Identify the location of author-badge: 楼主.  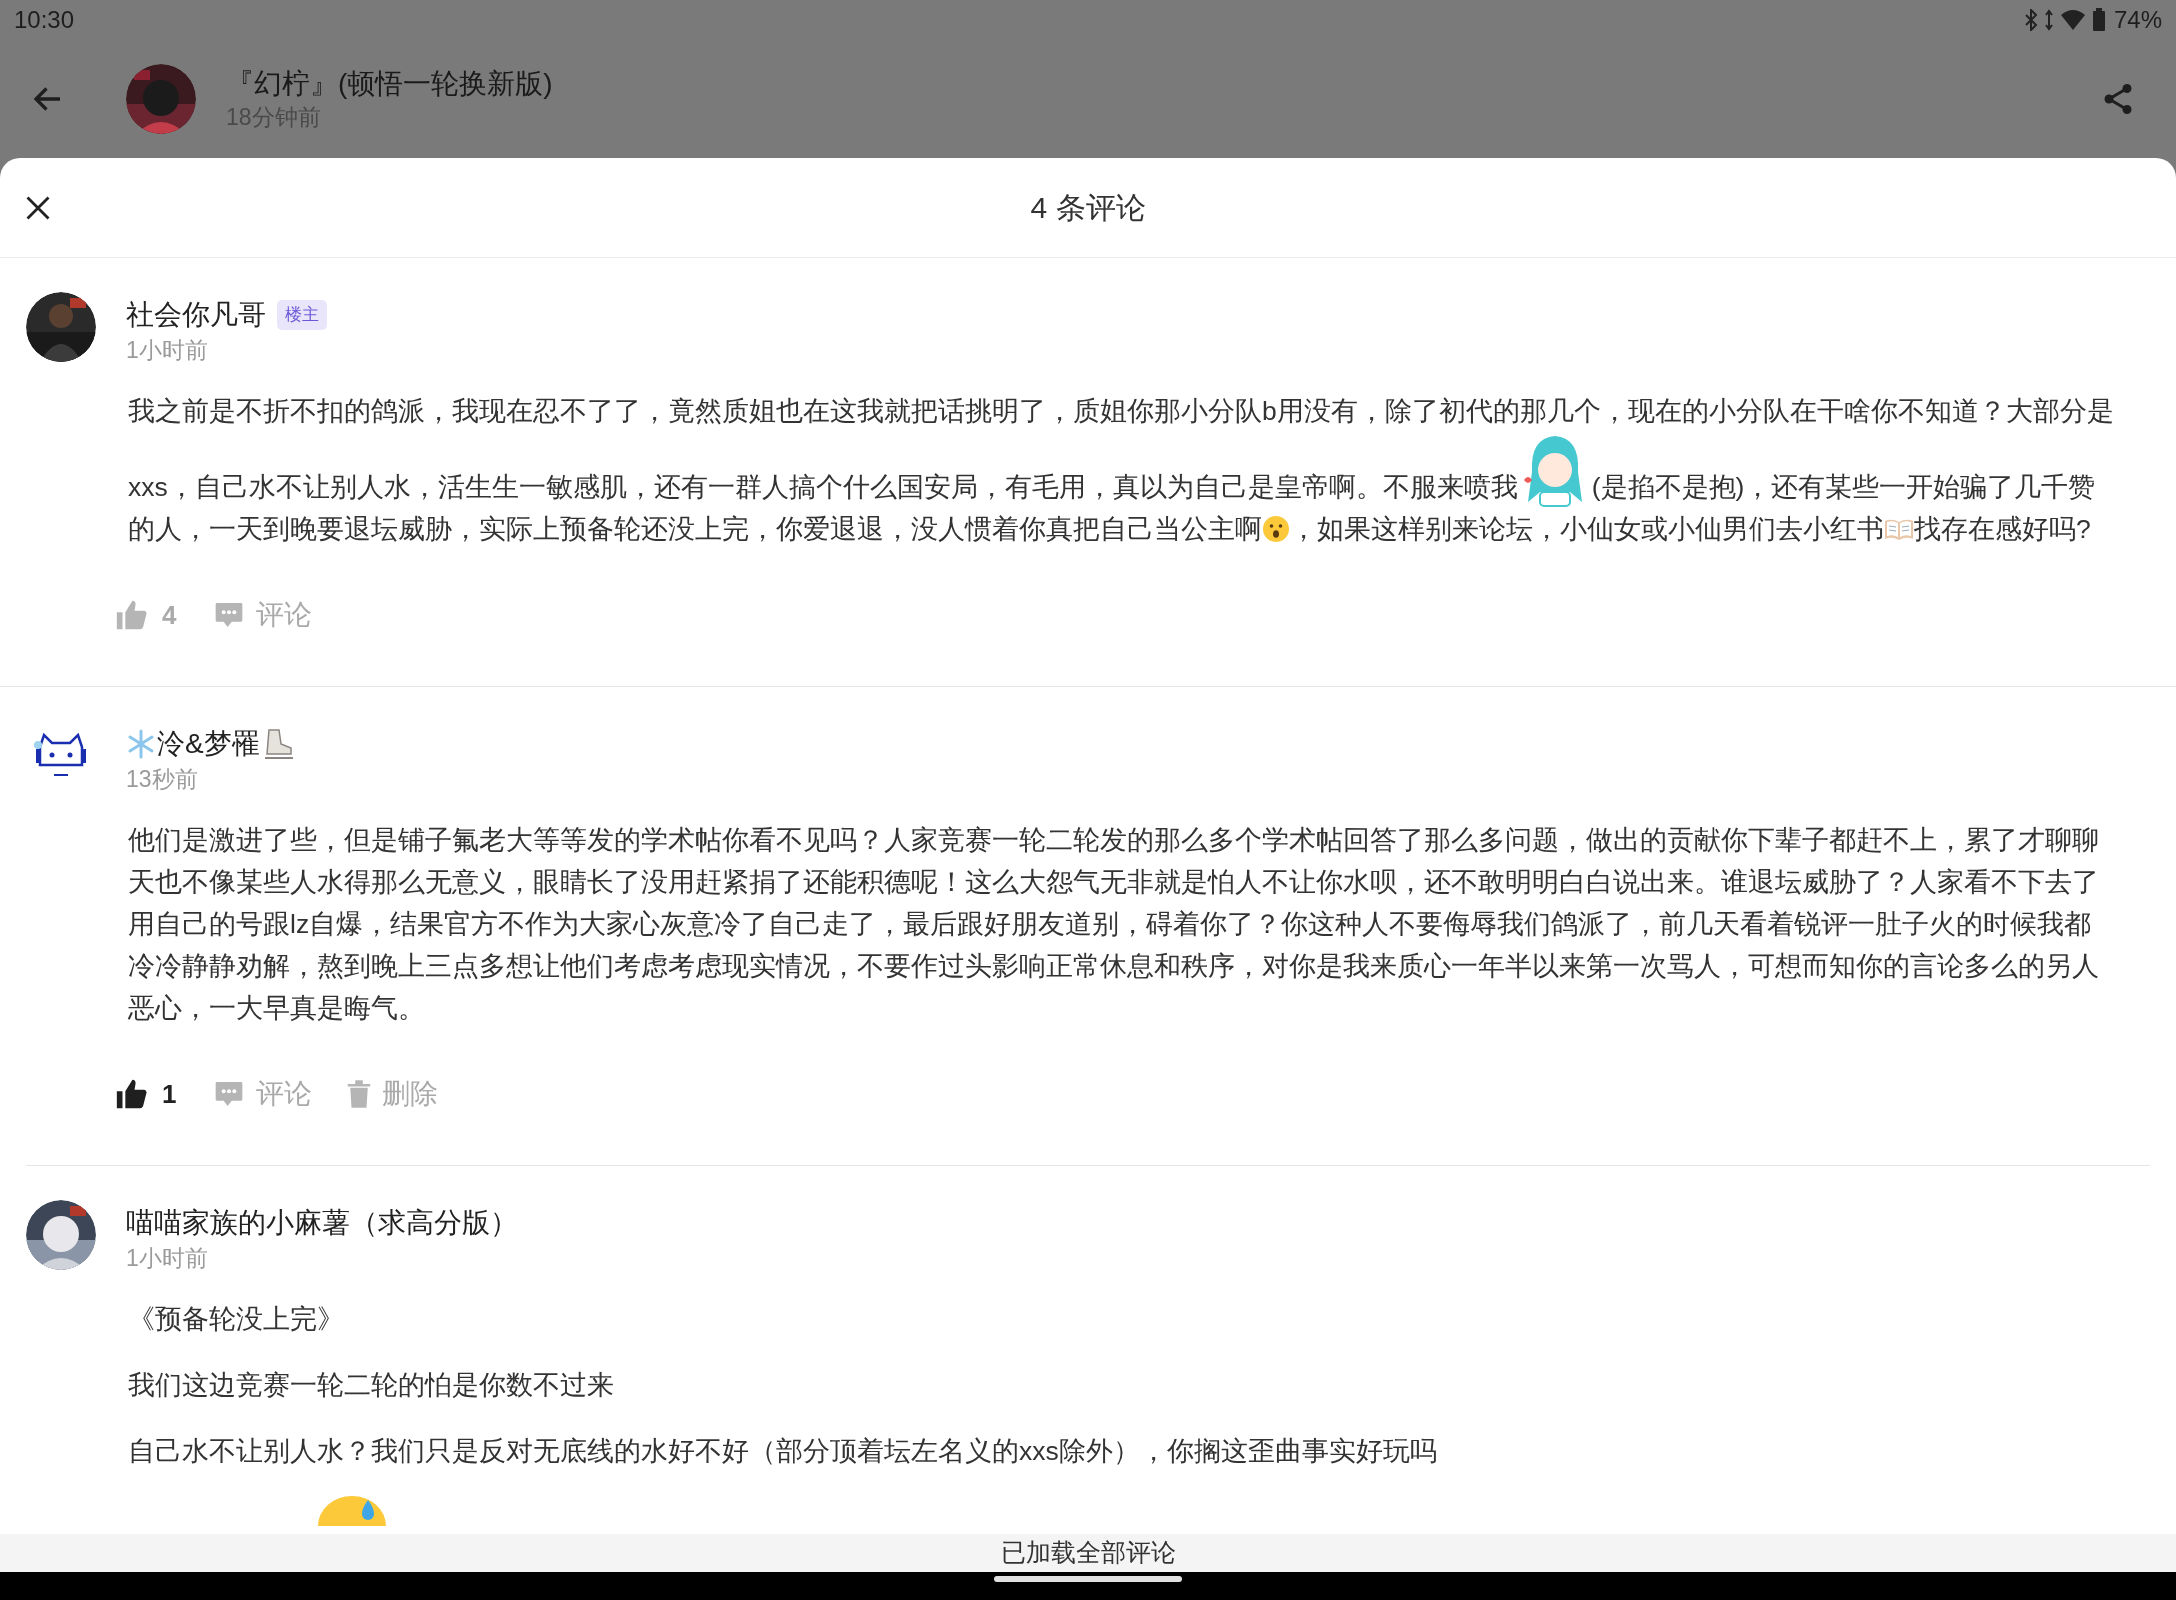
(302, 315).